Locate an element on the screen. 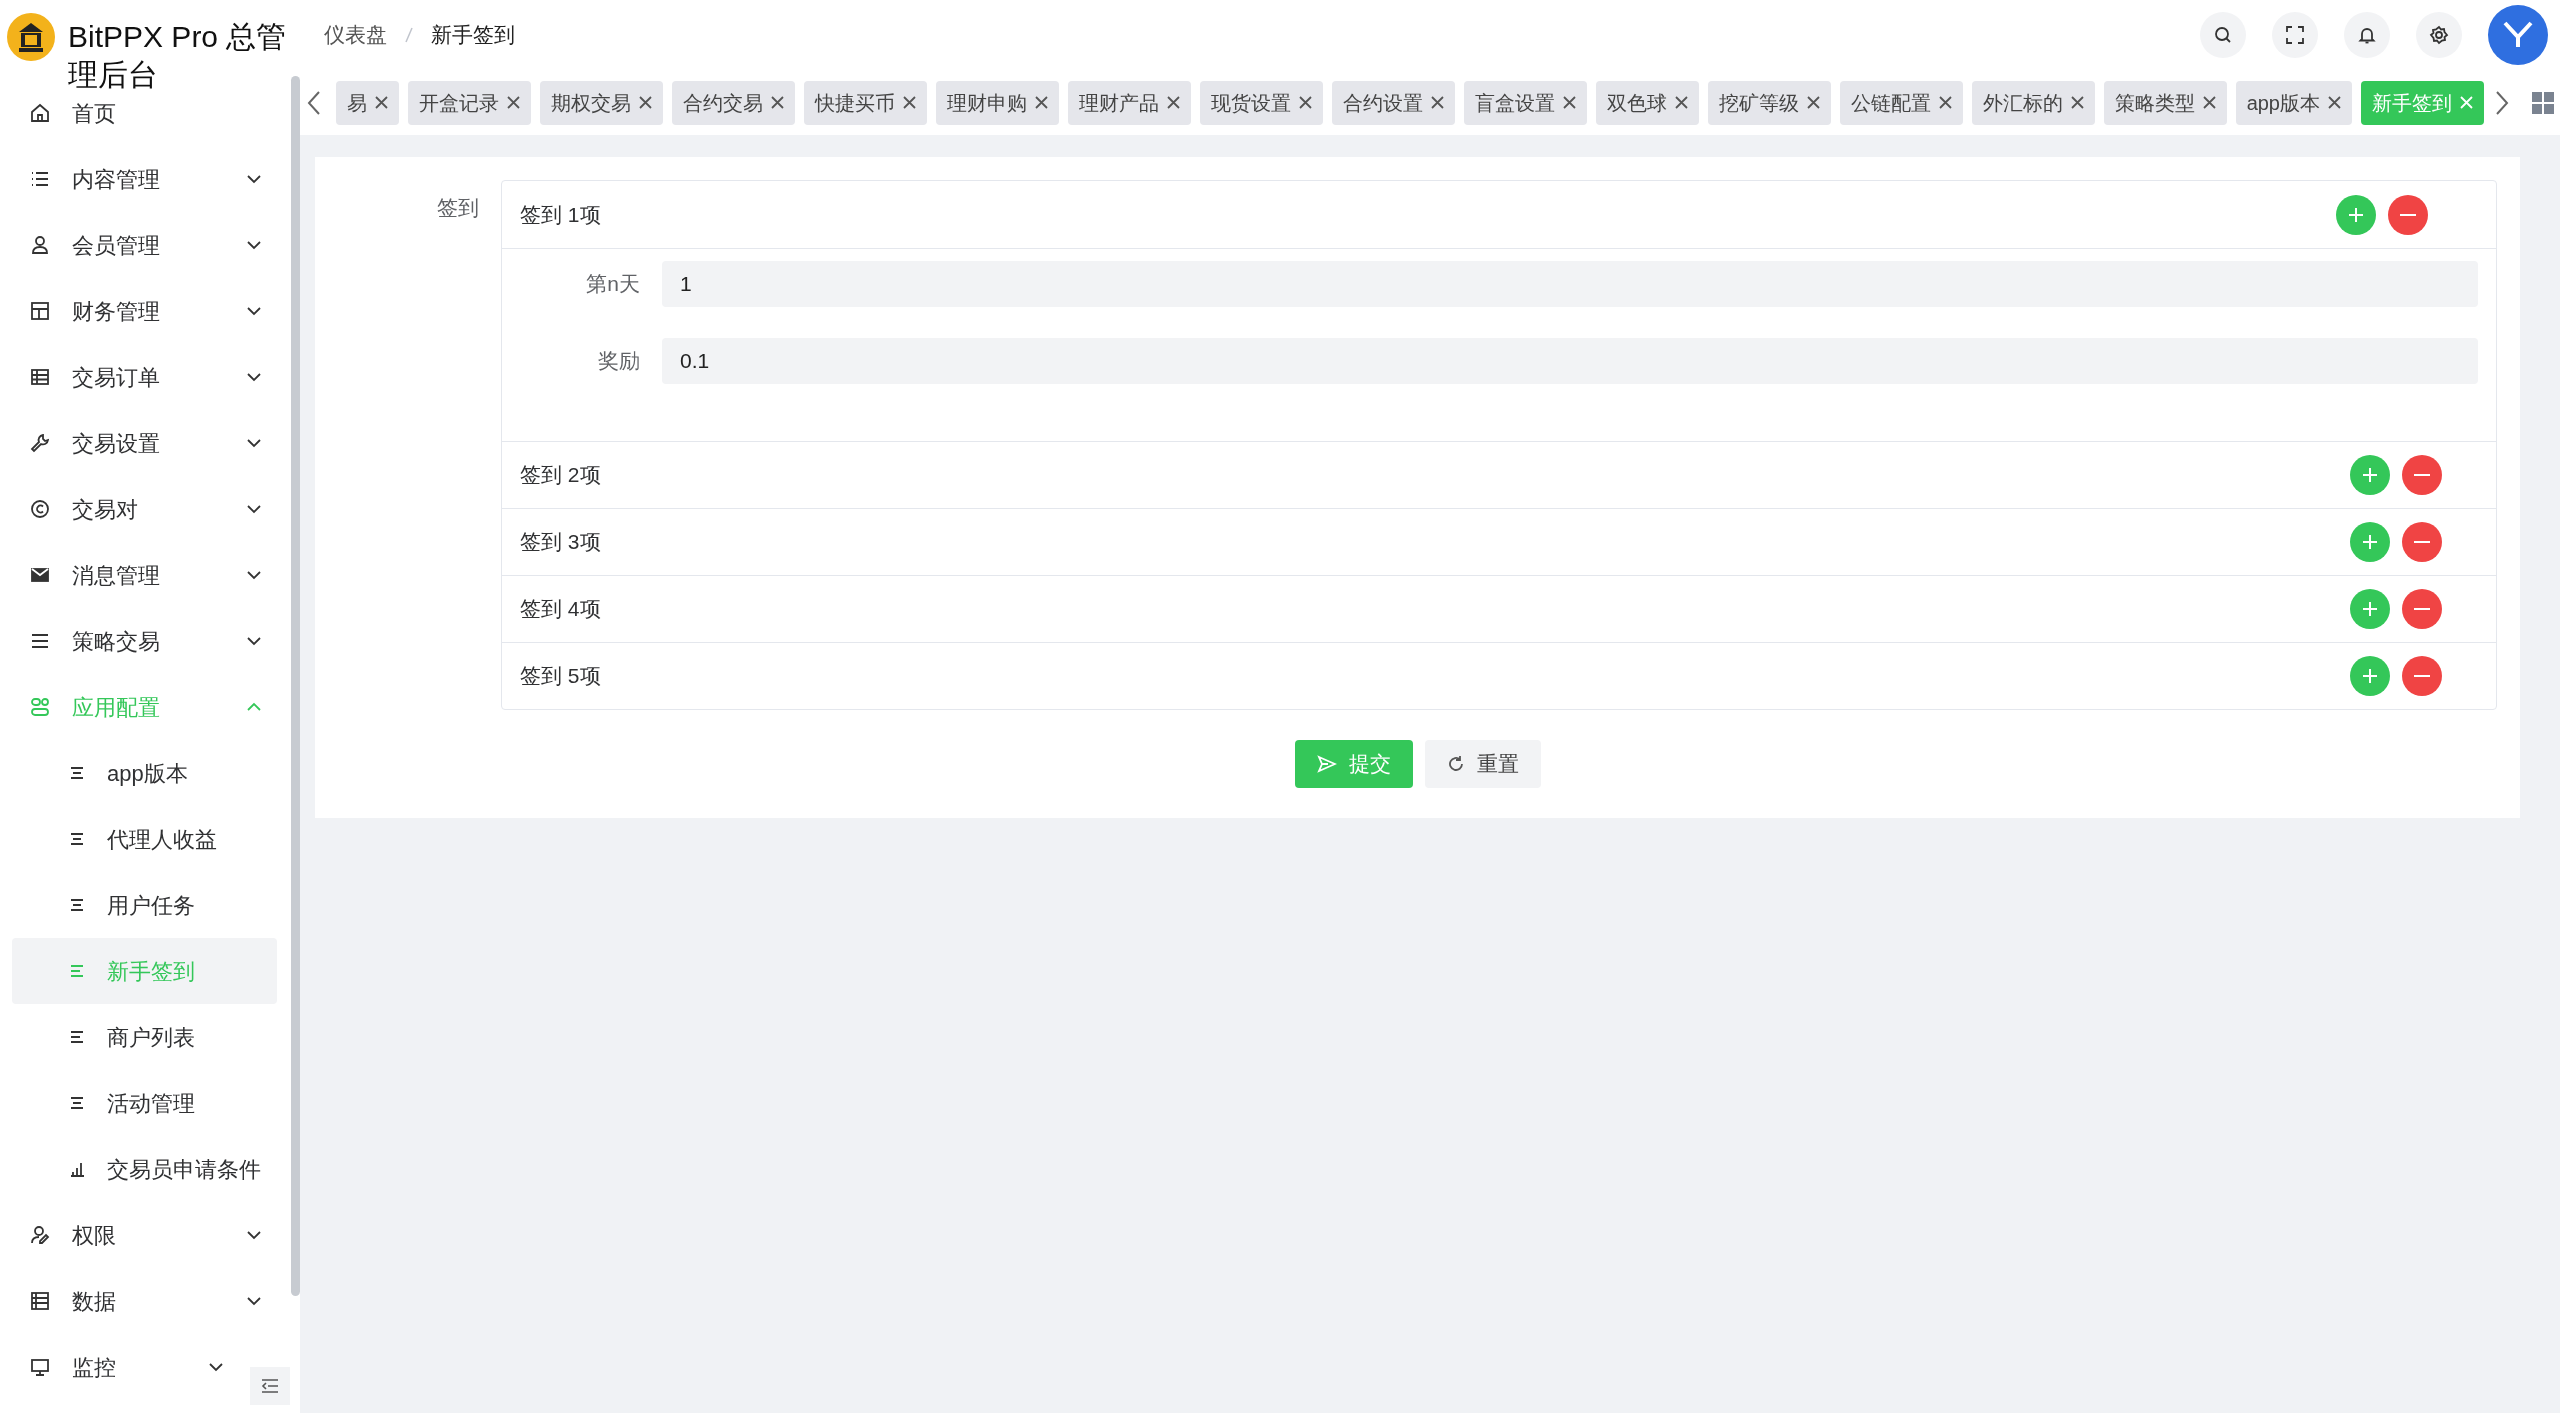 The width and height of the screenshot is (2560, 1413). item-header: 签到 3项 is located at coordinates (1499, 541).